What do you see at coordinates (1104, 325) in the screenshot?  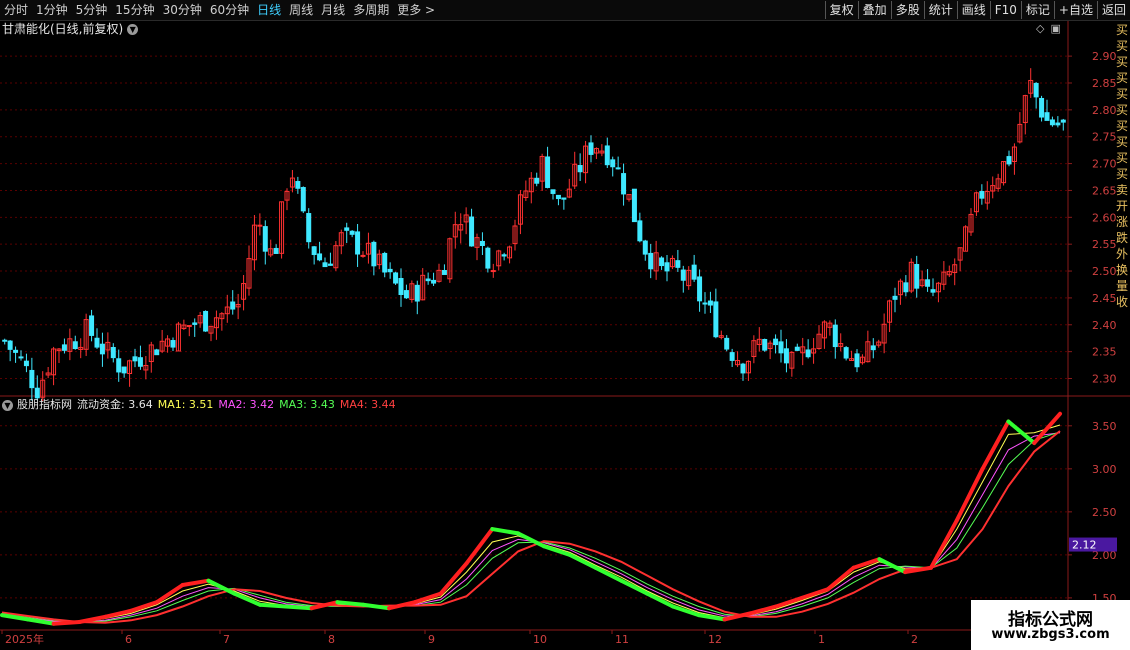 I see `price-tick-label: 2.40` at bounding box center [1104, 325].